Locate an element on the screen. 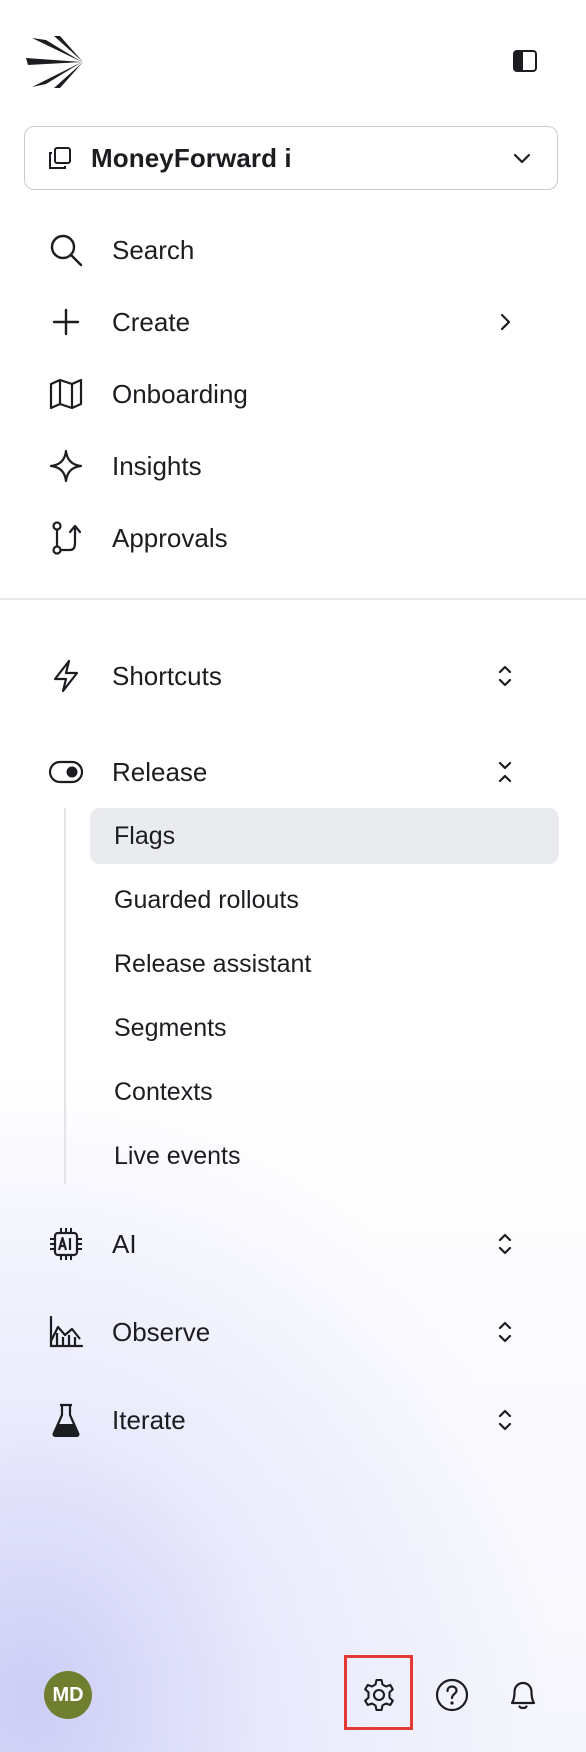 The height and width of the screenshot is (1752, 586). section-label: Shortcuts is located at coordinates (167, 675).